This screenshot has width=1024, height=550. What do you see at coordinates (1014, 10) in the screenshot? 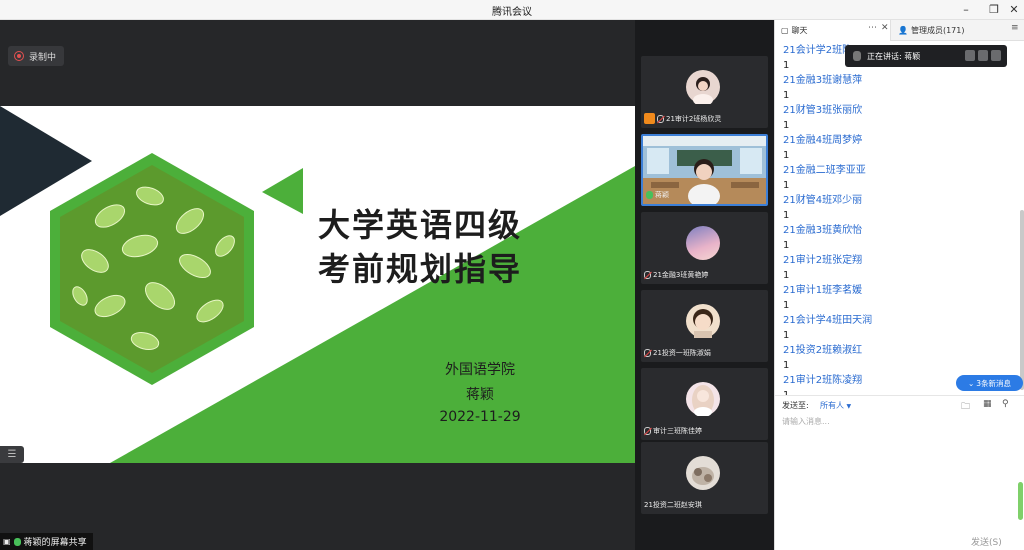
I see `close-icon: ✕` at bounding box center [1014, 10].